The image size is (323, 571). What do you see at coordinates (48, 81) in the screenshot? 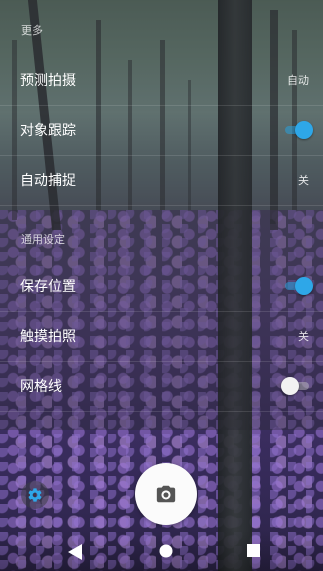
I see `setting-label: 预测拍摄` at bounding box center [48, 81].